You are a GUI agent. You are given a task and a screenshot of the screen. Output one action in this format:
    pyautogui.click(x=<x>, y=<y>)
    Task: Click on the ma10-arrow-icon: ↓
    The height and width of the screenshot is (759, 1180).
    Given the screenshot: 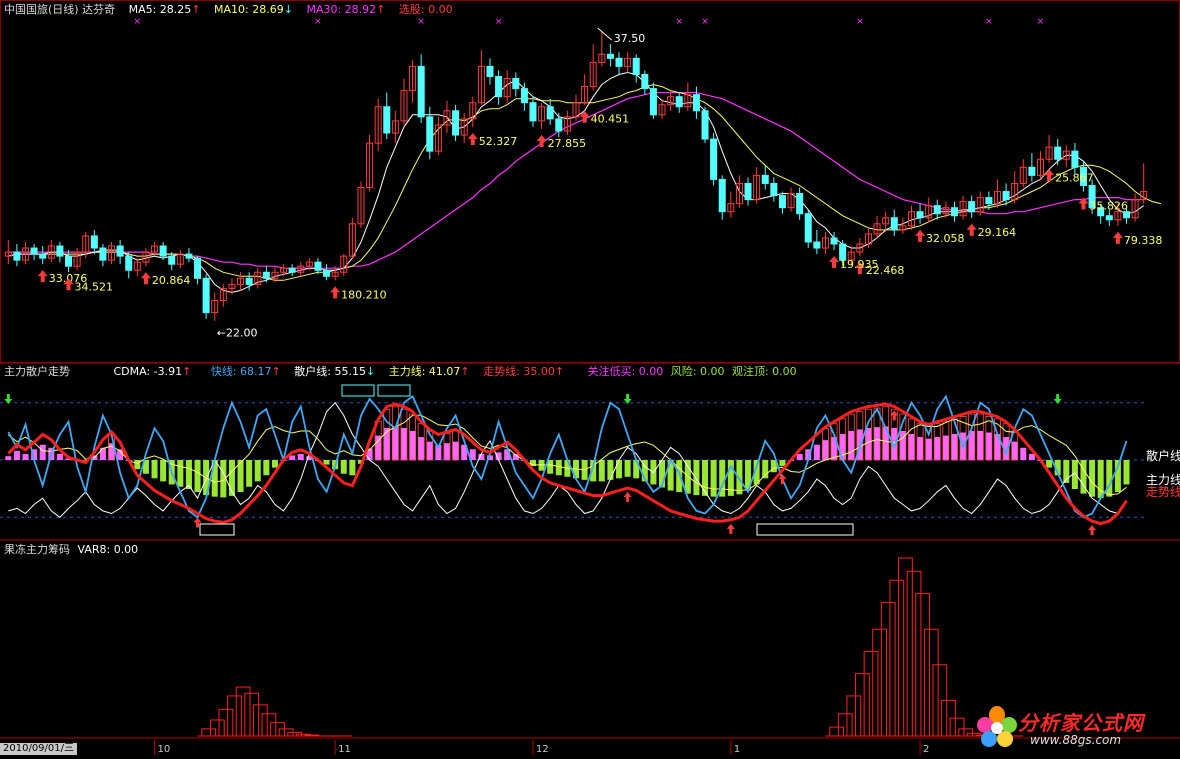 What is the action you would take?
    pyautogui.click(x=288, y=9)
    